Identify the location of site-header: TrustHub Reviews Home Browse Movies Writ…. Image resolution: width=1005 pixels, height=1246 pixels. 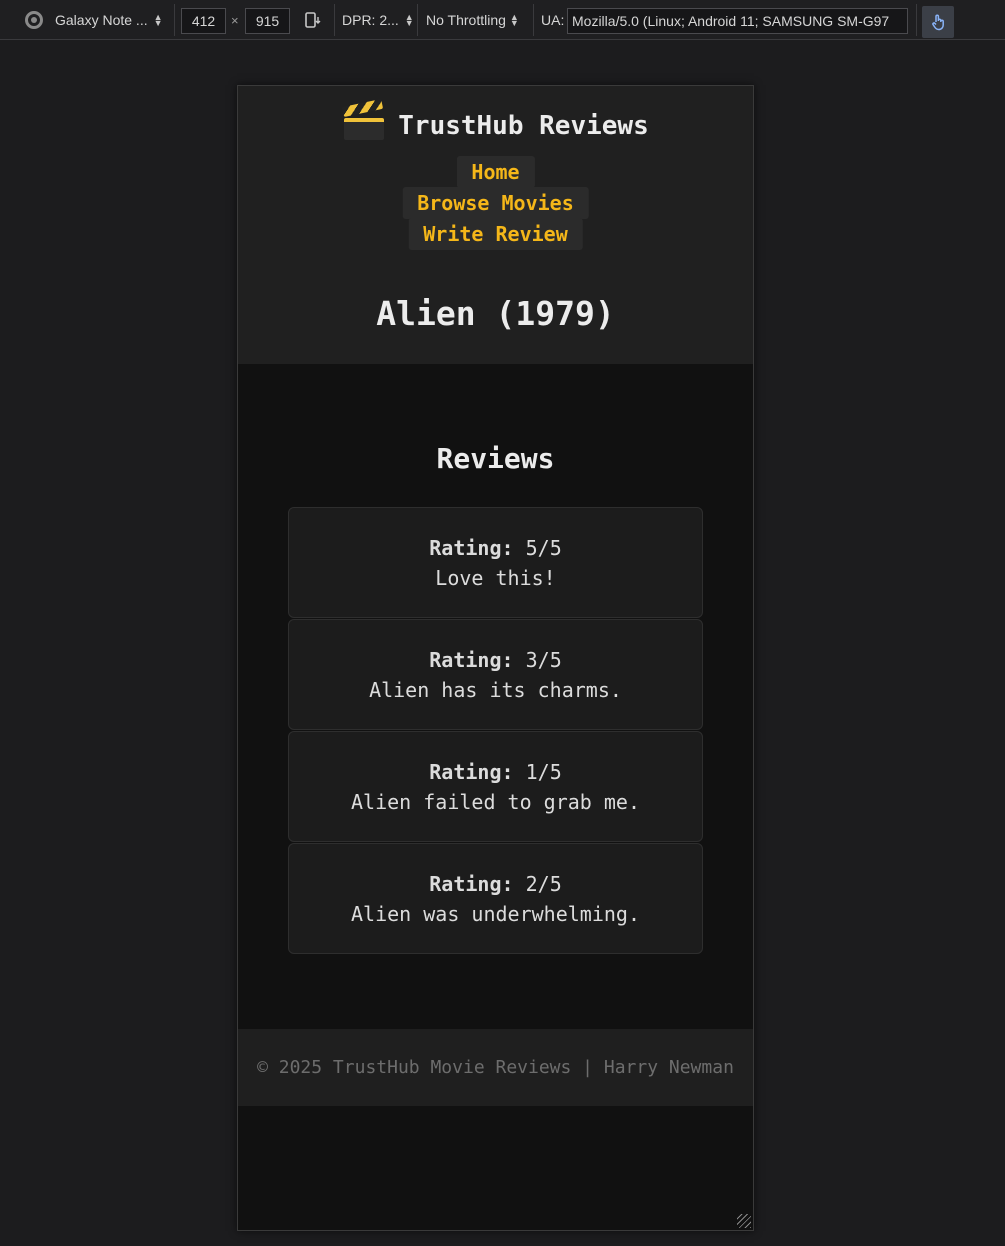
(495, 225).